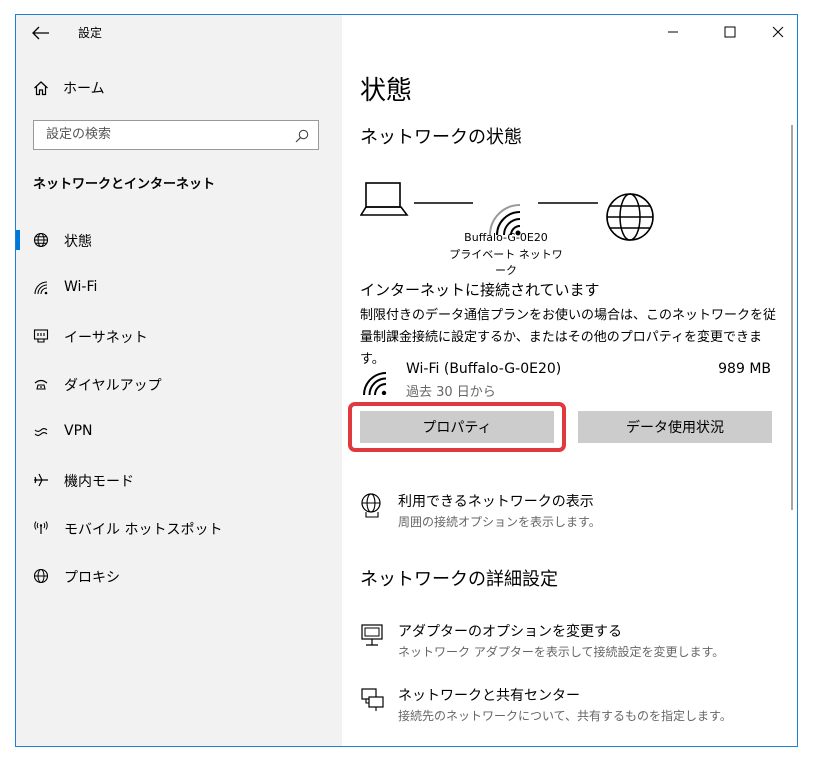 This screenshot has height=764, width=816. Describe the element at coordinates (457, 427) in the screenshot. I see `properties-button: プロパティ` at that location.